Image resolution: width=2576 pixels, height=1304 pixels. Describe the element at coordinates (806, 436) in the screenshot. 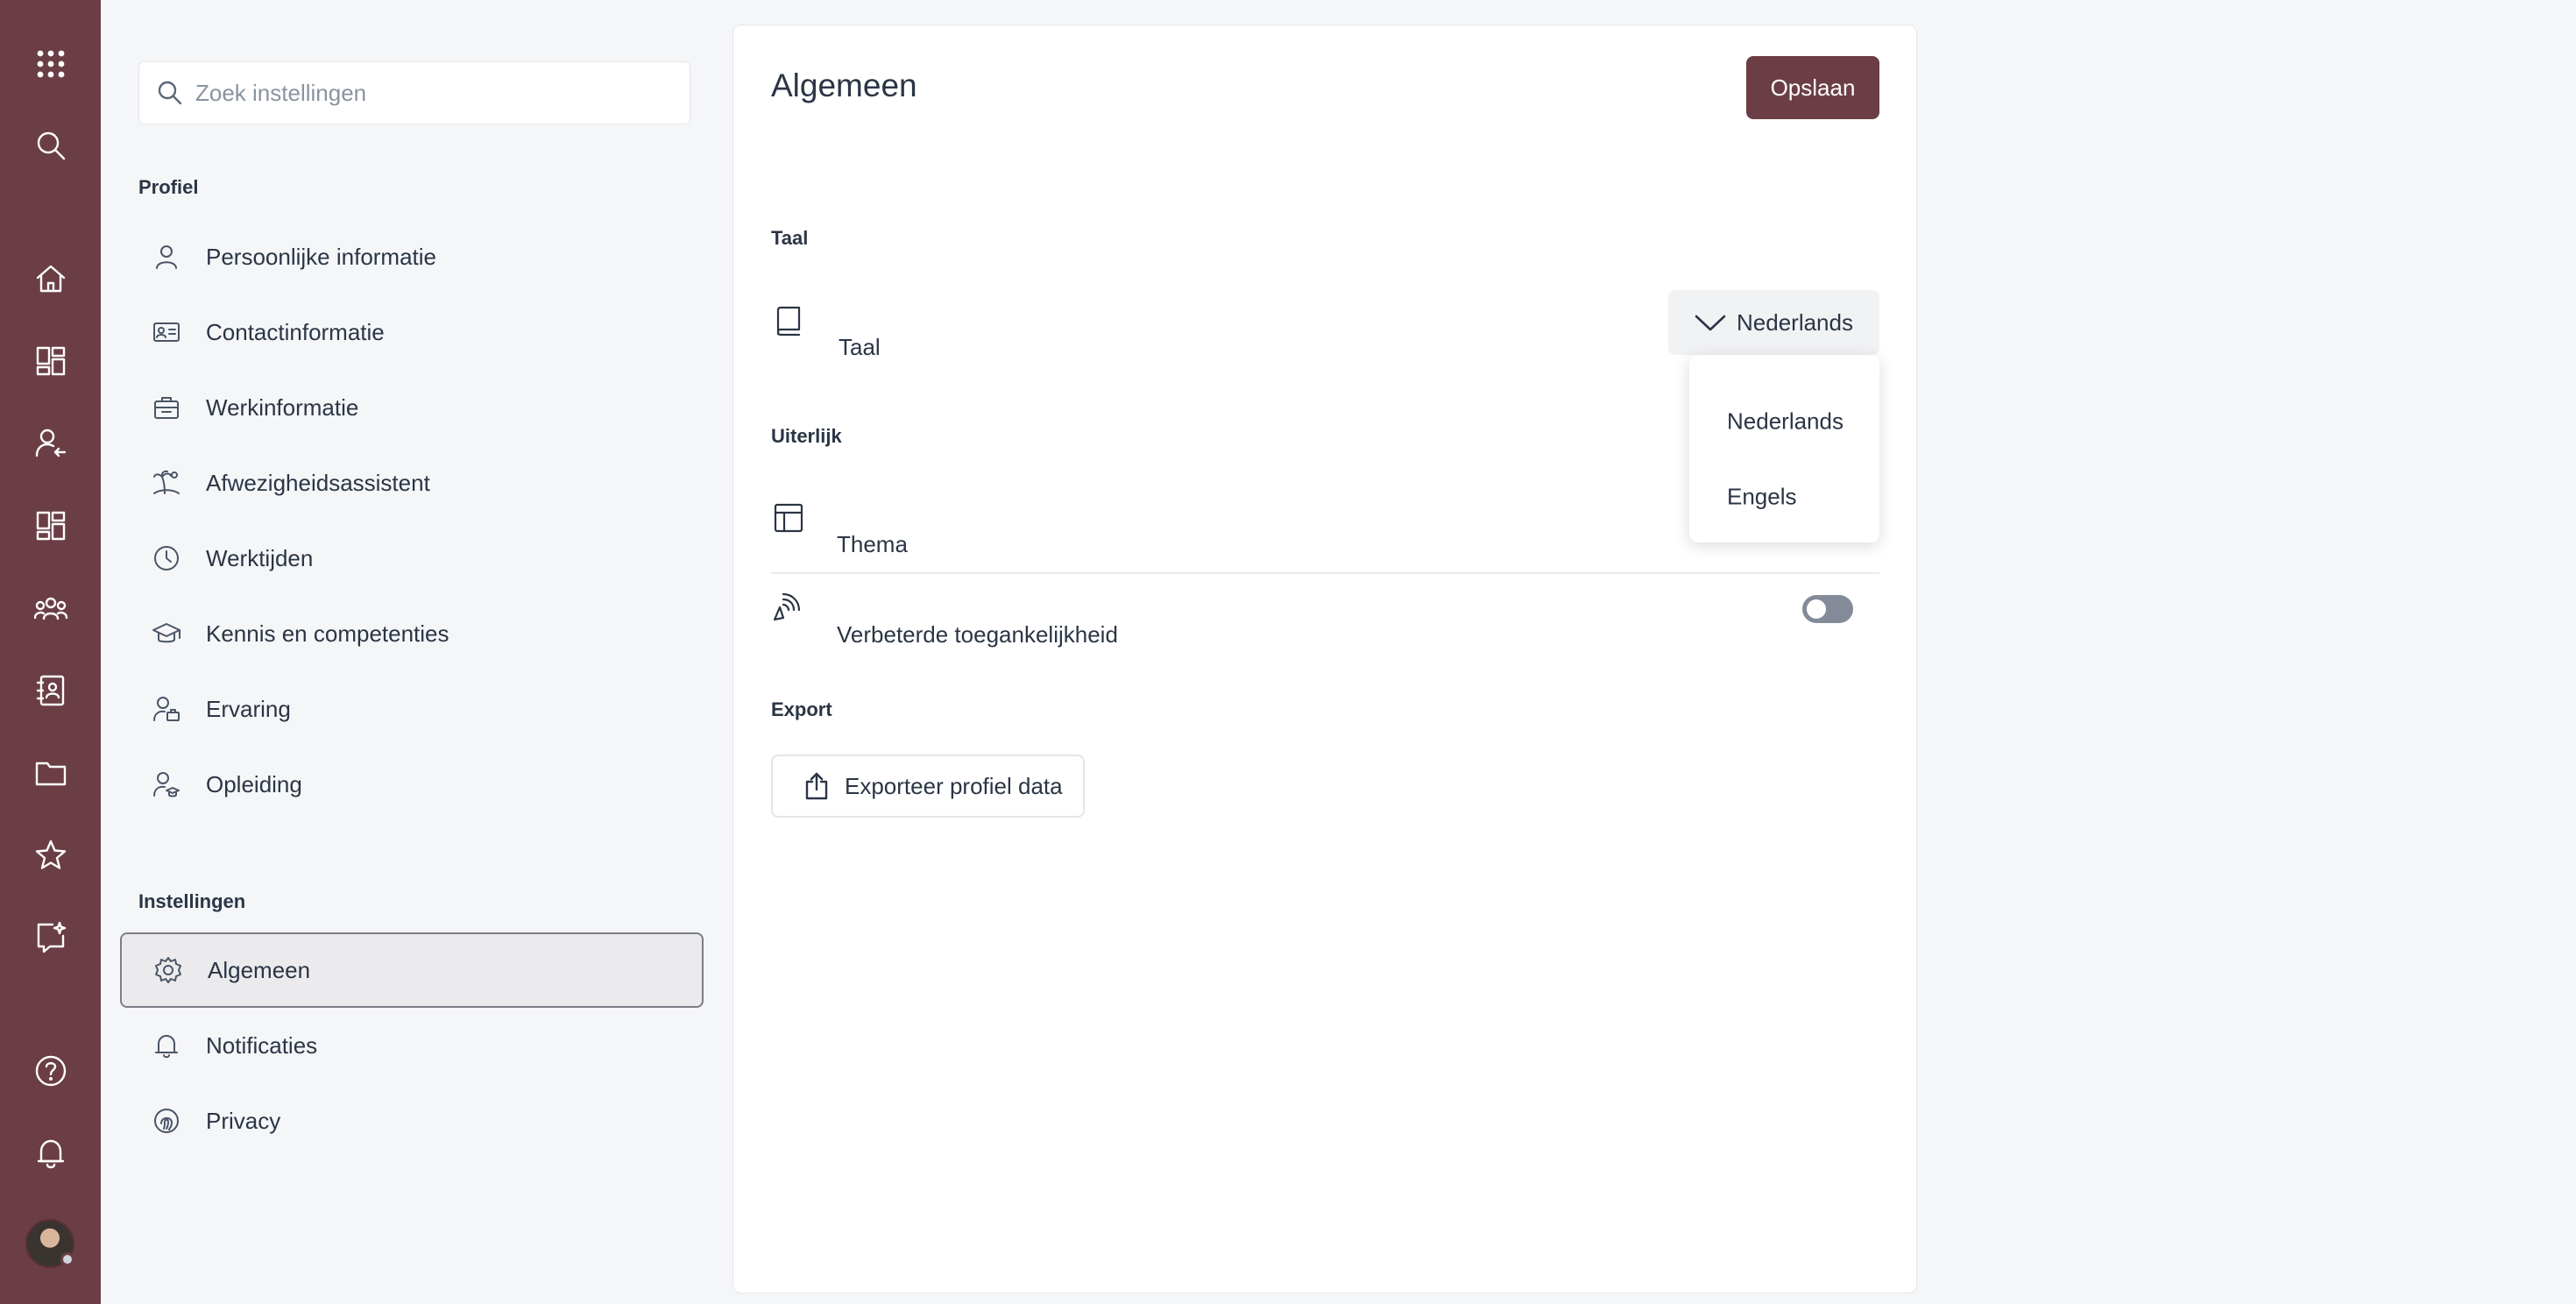

I see `appearance-section-title: Uiterlijk` at that location.